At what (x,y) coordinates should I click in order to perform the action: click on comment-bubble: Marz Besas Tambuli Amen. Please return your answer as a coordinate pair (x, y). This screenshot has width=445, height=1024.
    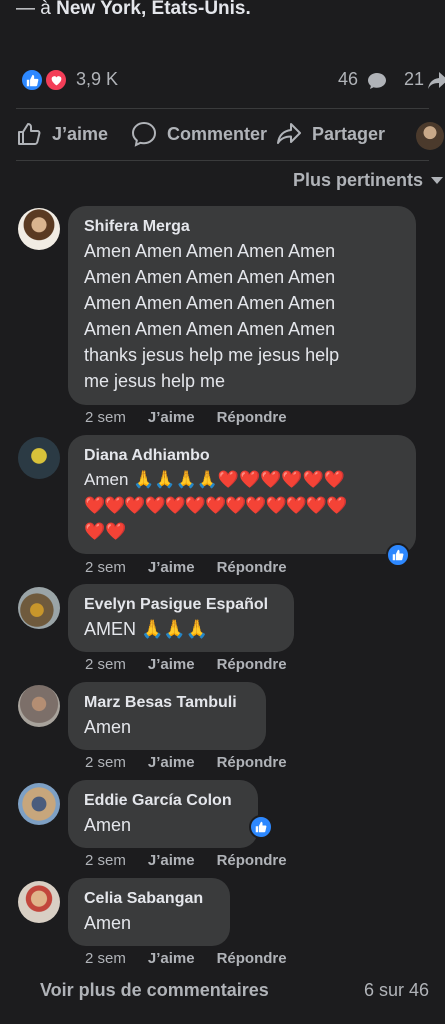
    Looking at the image, I should click on (167, 716).